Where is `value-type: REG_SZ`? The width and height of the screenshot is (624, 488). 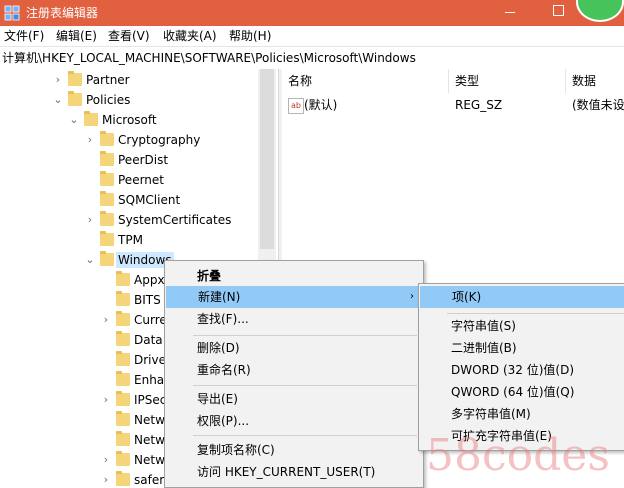
value-type: REG_SZ is located at coordinates (479, 105).